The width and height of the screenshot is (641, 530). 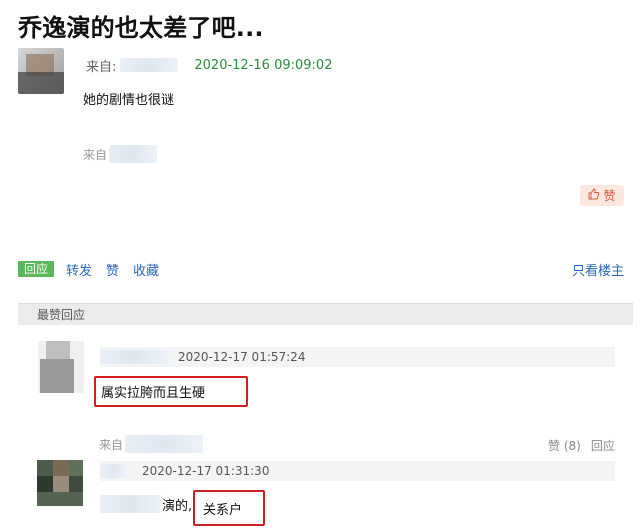 I want to click on reply-button: 回应, so click(x=36, y=269).